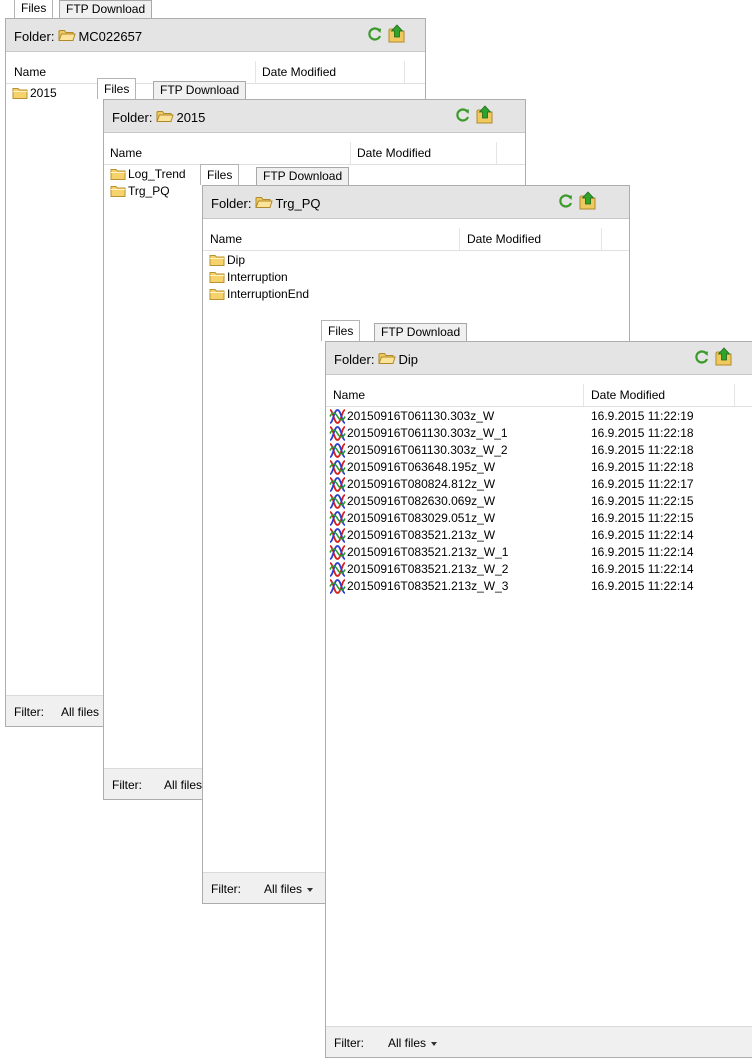 The image size is (752, 1058). Describe the element at coordinates (191, 118) in the screenshot. I see `current-folder-name: 2015` at that location.